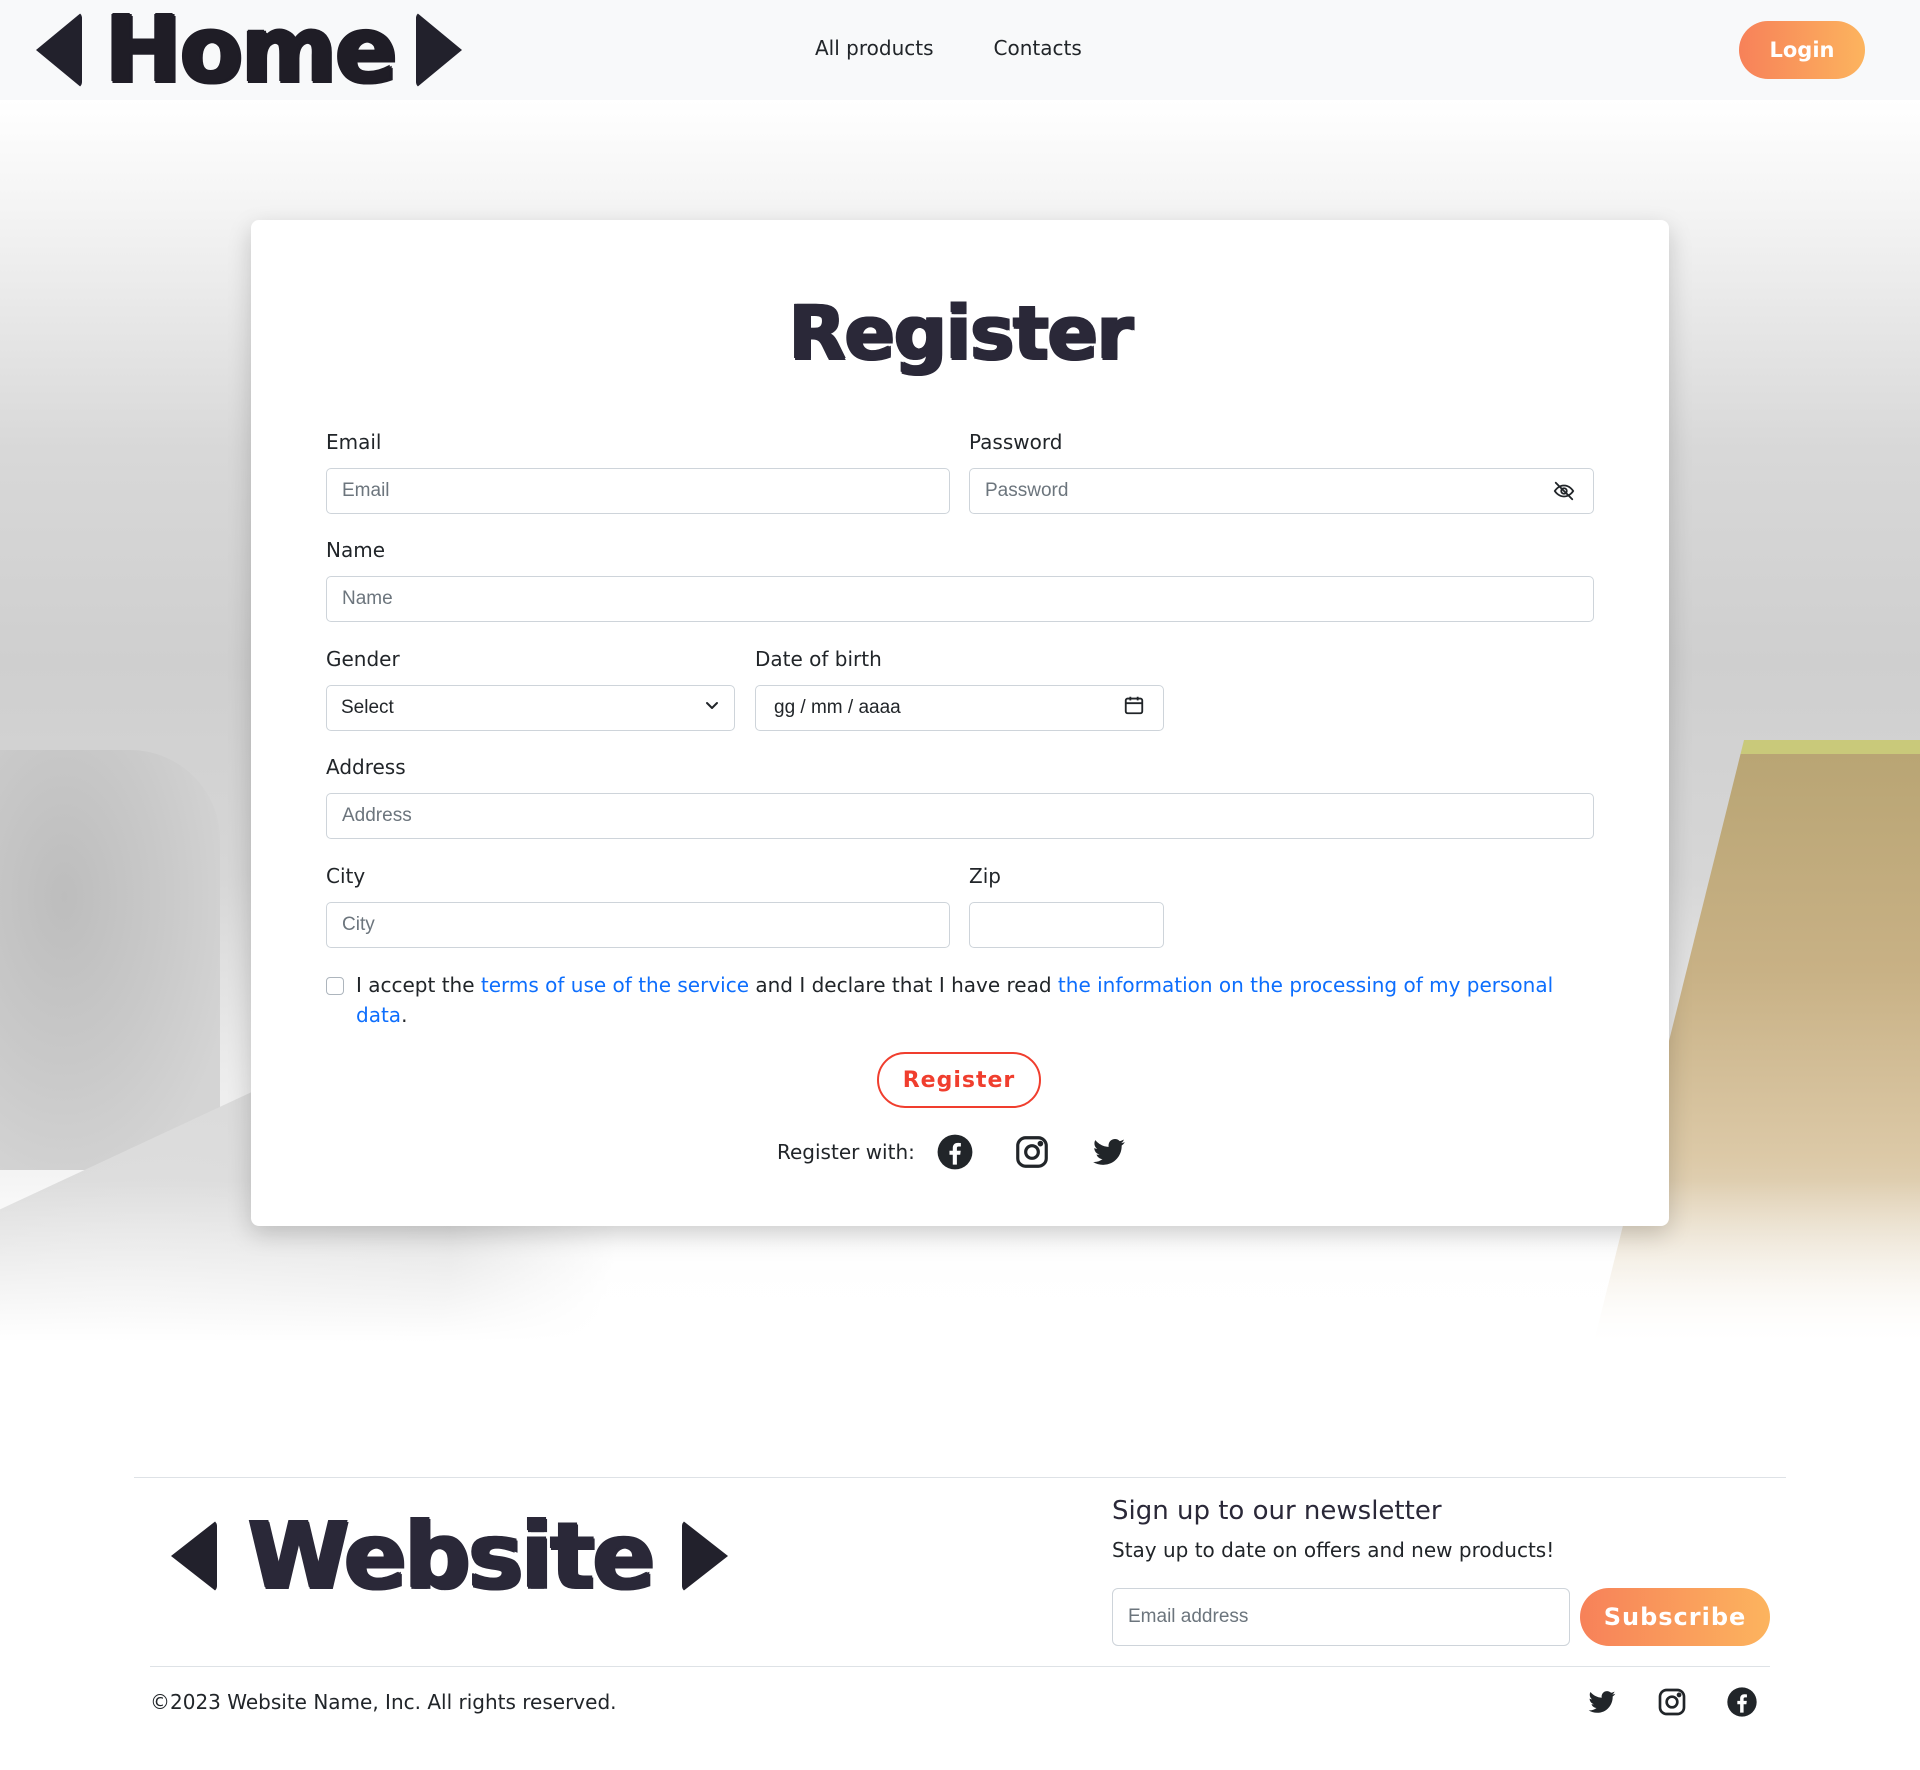 The width and height of the screenshot is (1920, 1770). I want to click on terms-of-use-link: terms of use of the service, so click(615, 985).